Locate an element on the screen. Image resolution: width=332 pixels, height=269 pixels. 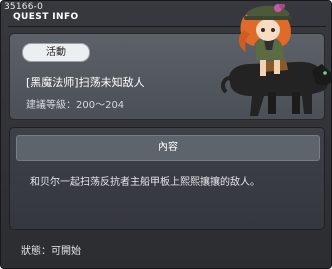
quest-code: 35166-0 is located at coordinates (24, 7).